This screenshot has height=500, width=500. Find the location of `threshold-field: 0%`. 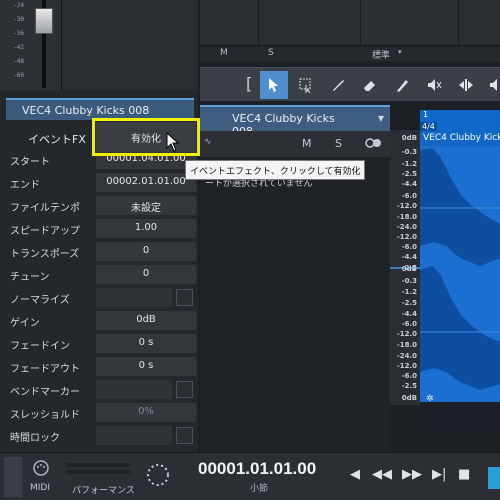

threshold-field: 0% is located at coordinates (146, 412).